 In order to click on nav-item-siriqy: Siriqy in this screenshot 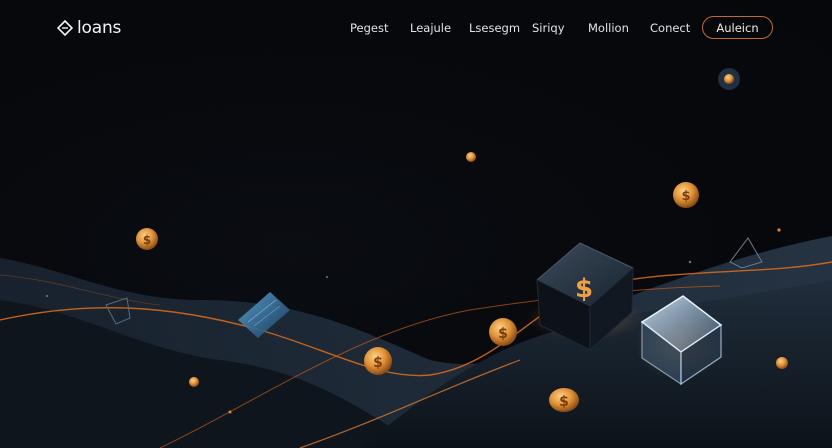, I will do `click(548, 28)`.